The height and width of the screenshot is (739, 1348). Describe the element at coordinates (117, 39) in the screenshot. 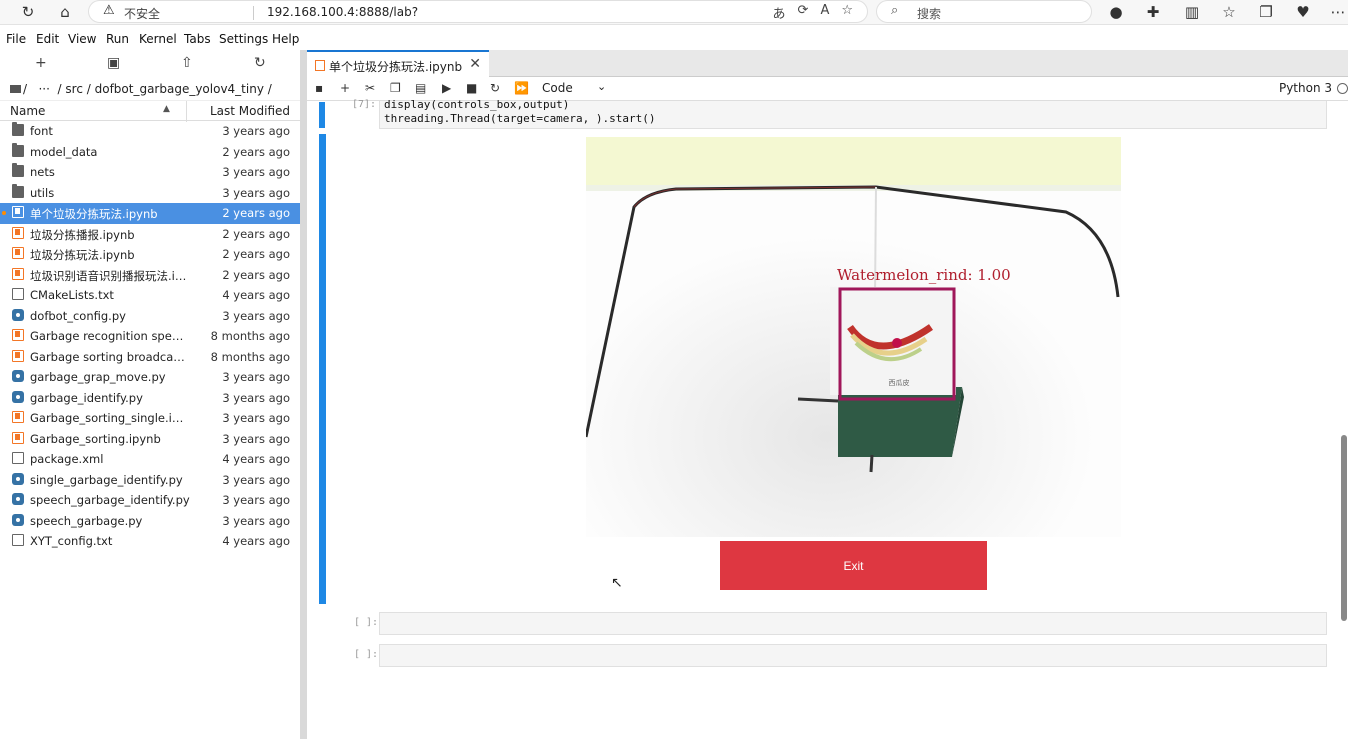

I see `menu-run: Run` at that location.